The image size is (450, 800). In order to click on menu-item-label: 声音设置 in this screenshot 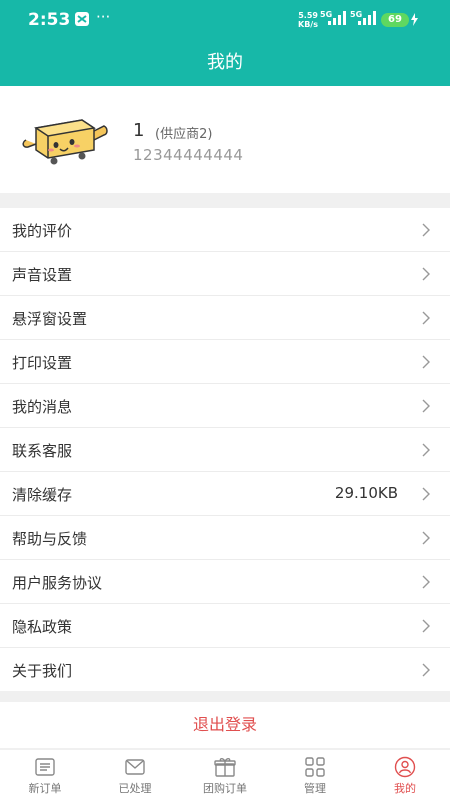, I will do `click(42, 275)`.